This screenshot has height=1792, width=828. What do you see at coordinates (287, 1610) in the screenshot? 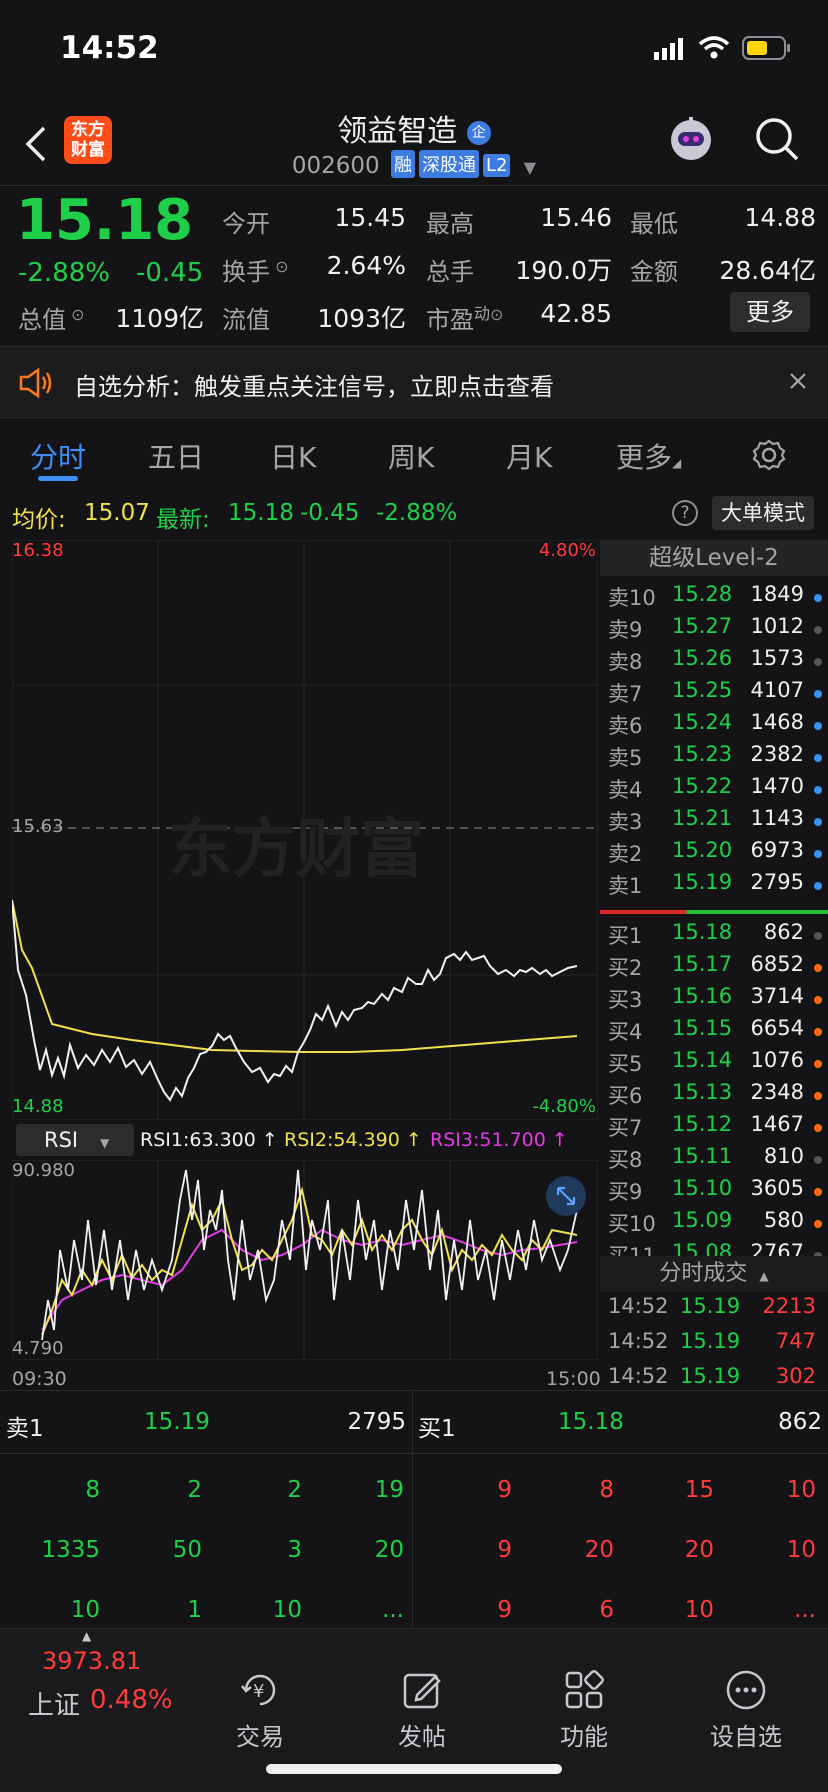
I see `queue-order-size: 10` at bounding box center [287, 1610].